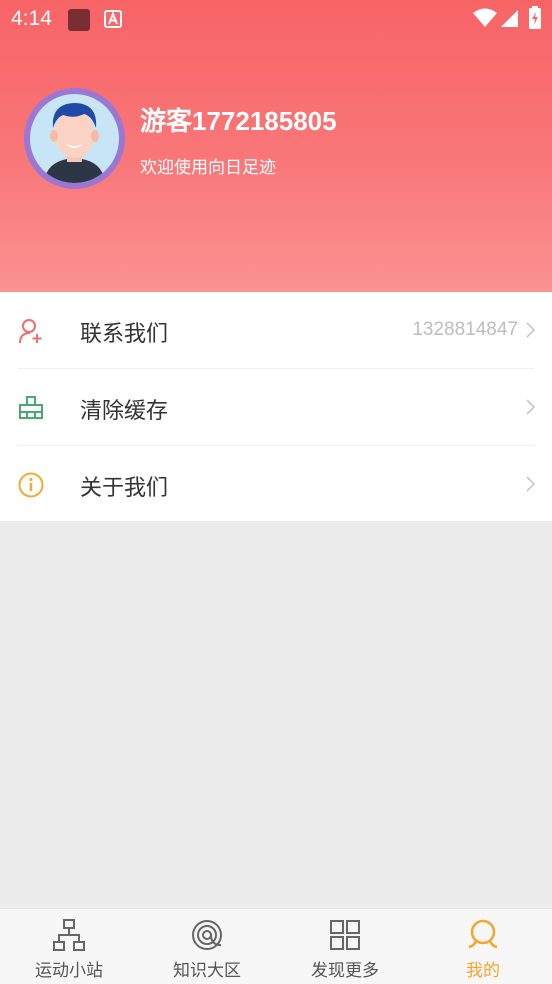 The height and width of the screenshot is (984, 552). Describe the element at coordinates (69, 971) in the screenshot. I see `tab-label: 运动小站` at that location.